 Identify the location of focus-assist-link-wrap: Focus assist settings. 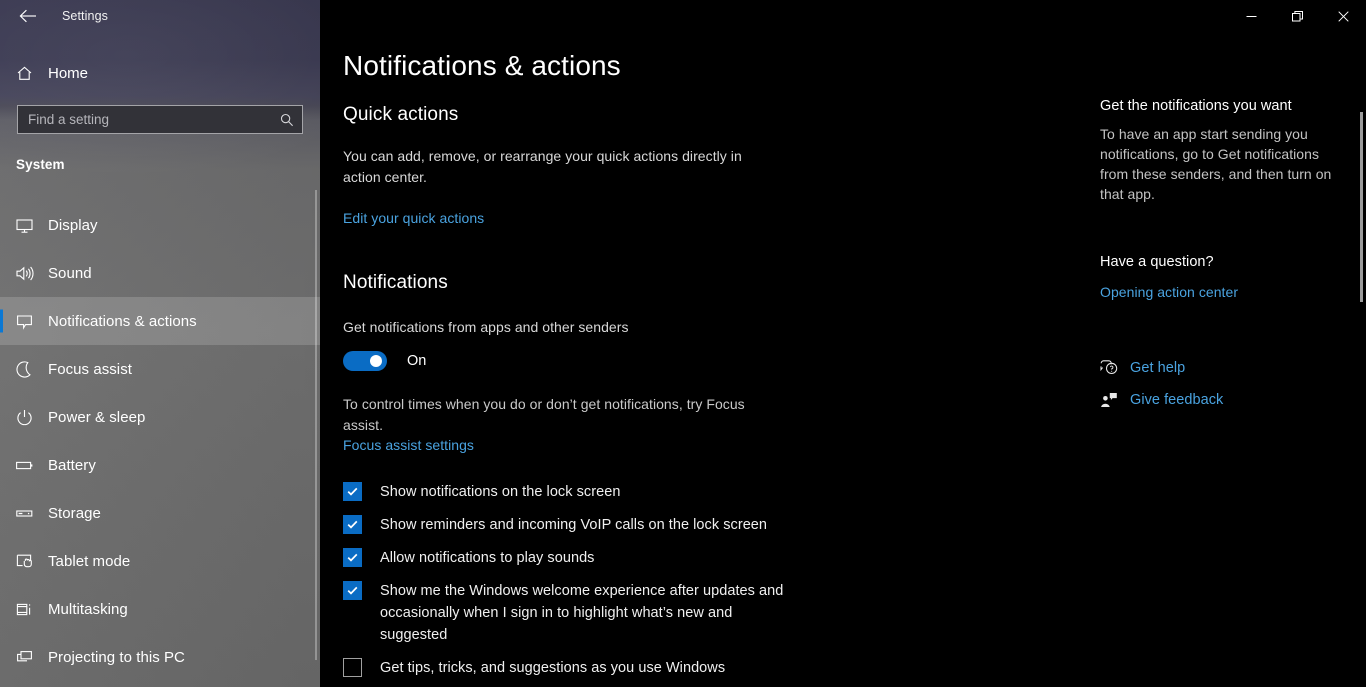
(713, 446).